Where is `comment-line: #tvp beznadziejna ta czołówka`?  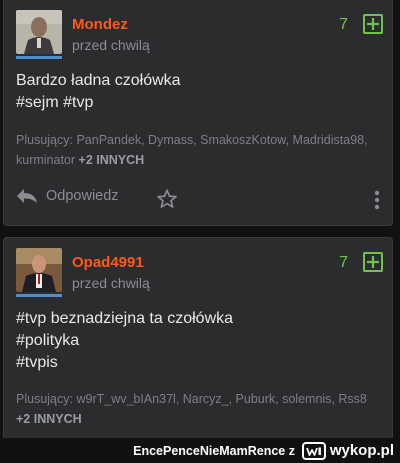 comment-line: #tvp beznadziejna ta czołówka is located at coordinates (125, 318).